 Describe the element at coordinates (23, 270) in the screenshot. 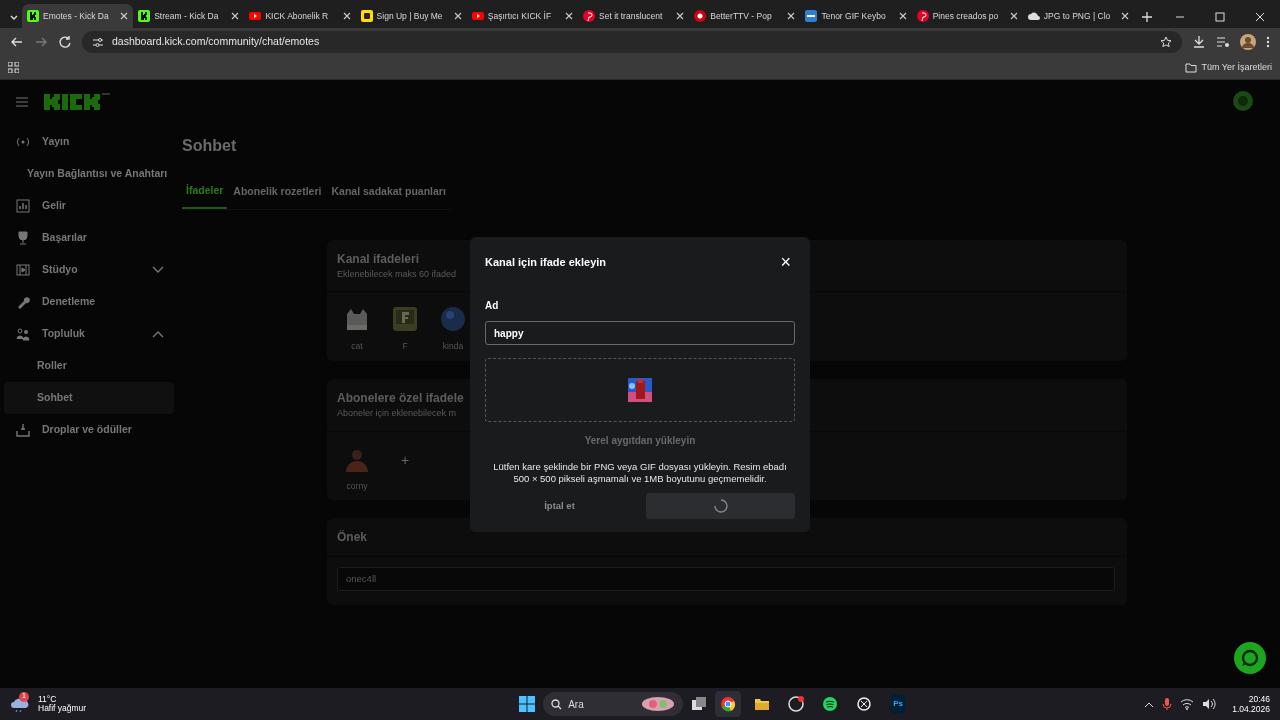

I see `film-icon` at that location.